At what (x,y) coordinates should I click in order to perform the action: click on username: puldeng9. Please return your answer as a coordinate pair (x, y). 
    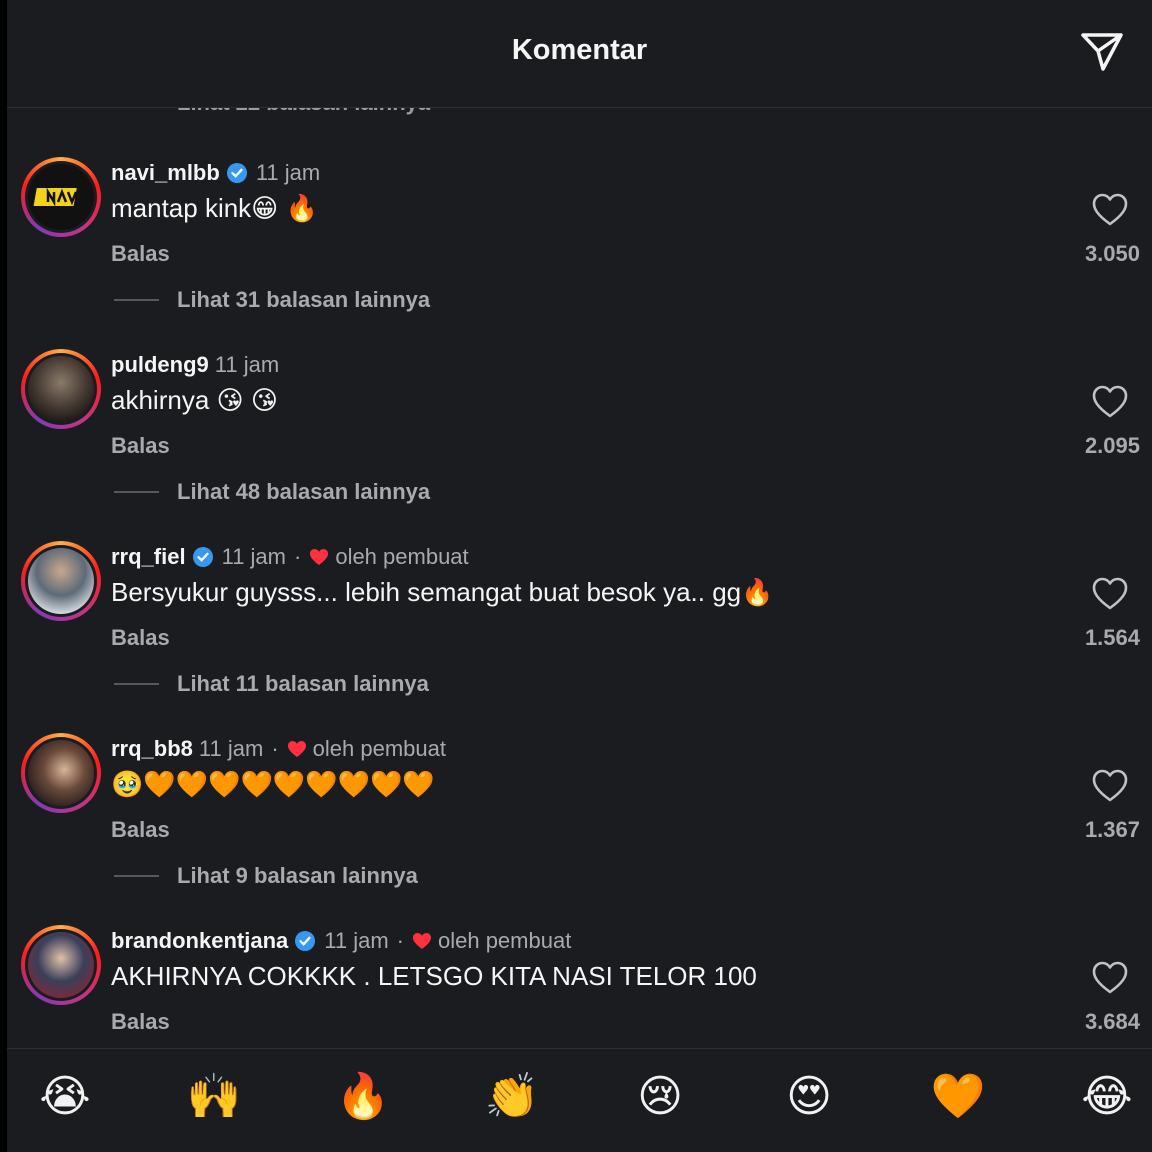
    Looking at the image, I should click on (160, 365).